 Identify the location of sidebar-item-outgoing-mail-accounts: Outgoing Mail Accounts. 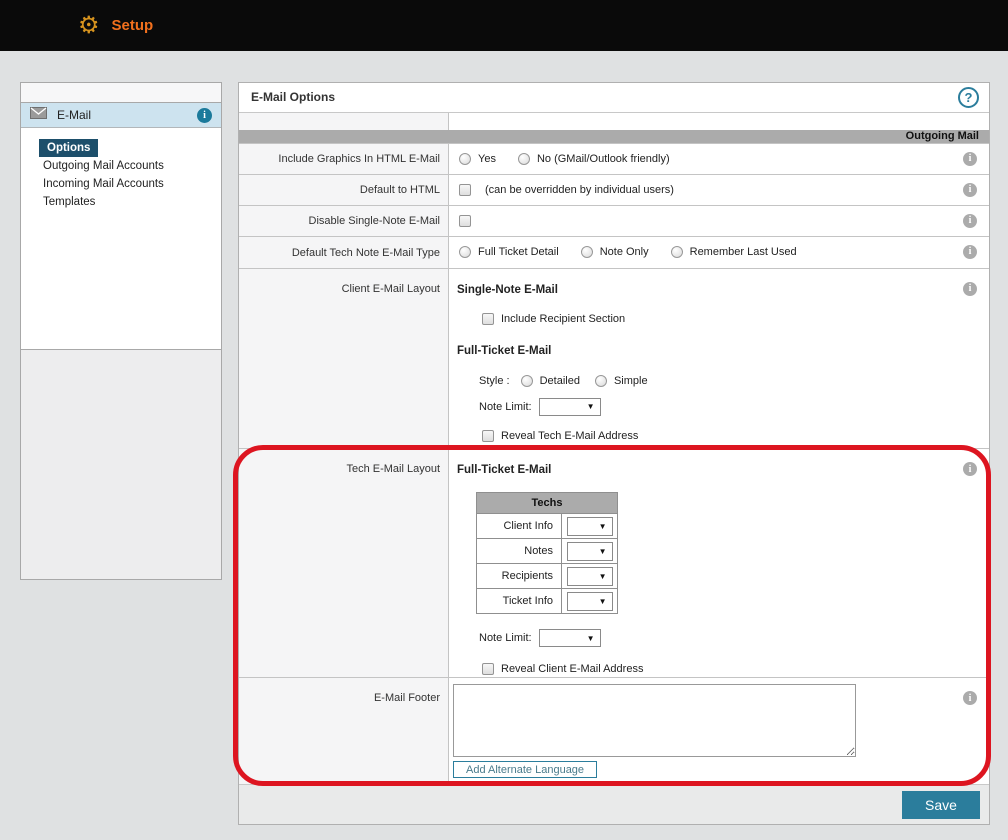
(121, 166).